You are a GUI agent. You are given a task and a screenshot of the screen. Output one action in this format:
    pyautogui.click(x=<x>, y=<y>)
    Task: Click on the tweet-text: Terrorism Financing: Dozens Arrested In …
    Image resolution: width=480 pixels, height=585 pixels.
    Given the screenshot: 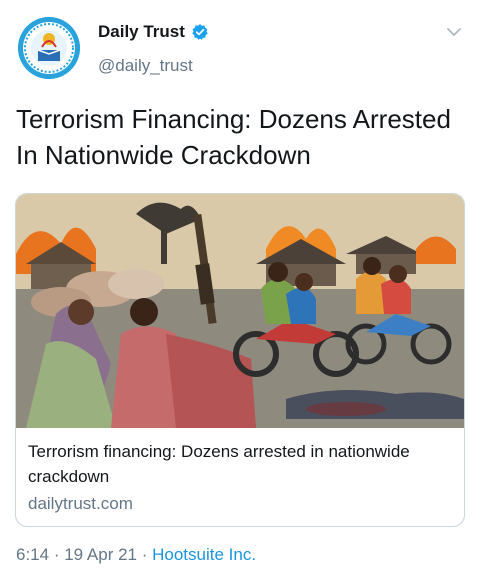 What is the action you would take?
    pyautogui.click(x=233, y=137)
    